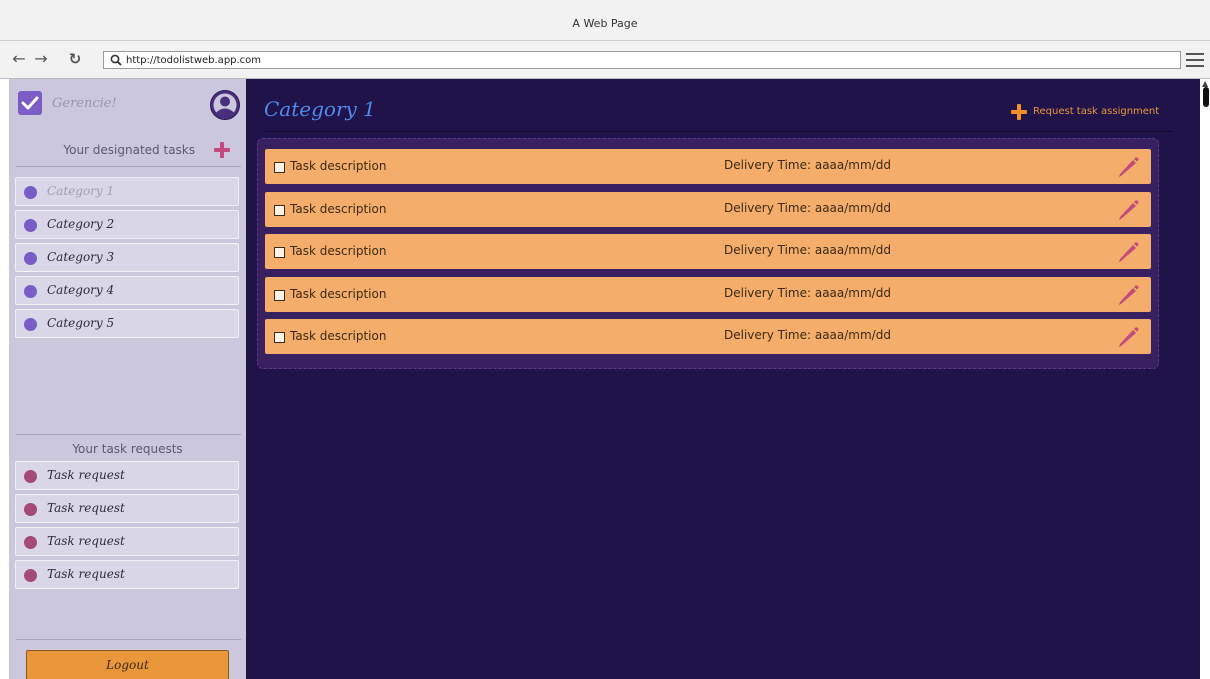  What do you see at coordinates (1206, 97) in the screenshot?
I see `scrollbar-thumb` at bounding box center [1206, 97].